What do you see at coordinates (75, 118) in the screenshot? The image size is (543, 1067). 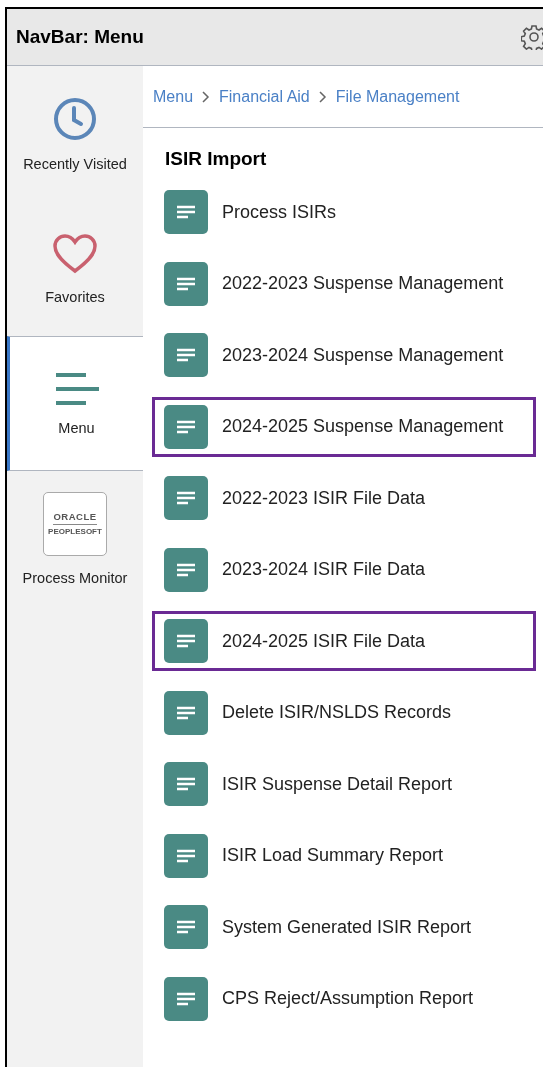 I see `clock-icon` at bounding box center [75, 118].